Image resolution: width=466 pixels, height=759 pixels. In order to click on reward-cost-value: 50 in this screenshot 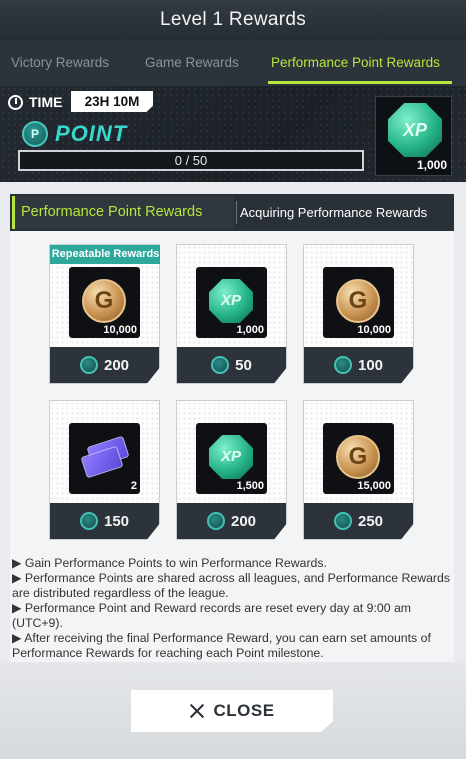, I will do `click(243, 365)`.